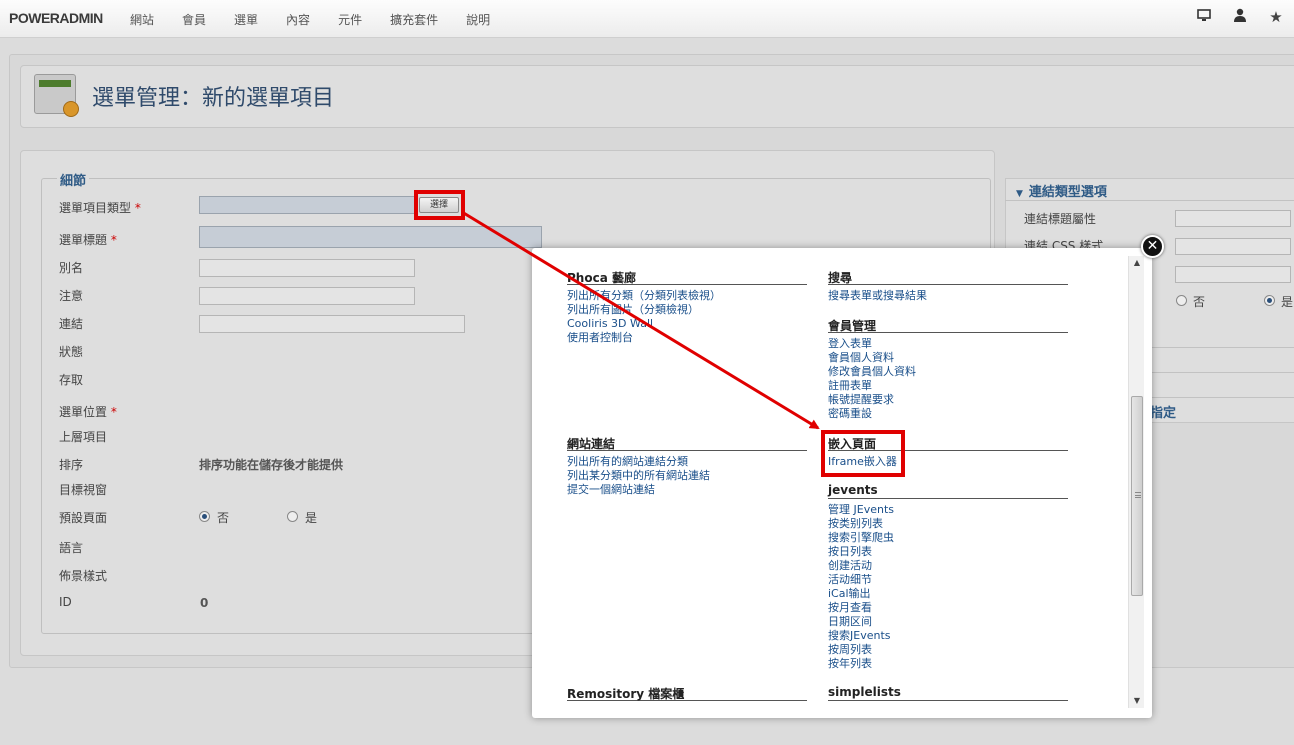  I want to click on arrow-line, so click(640, 320).